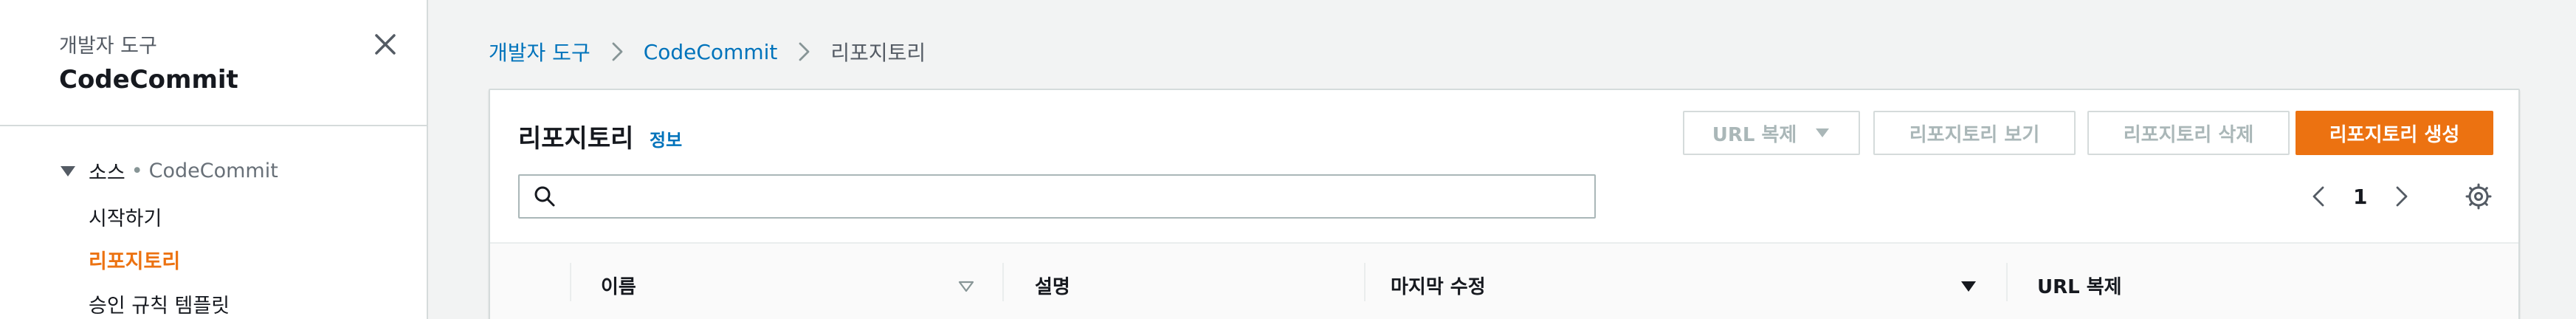 The width and height of the screenshot is (2576, 319). Describe the element at coordinates (666, 138) in the screenshot. I see `info-link: 정보` at that location.